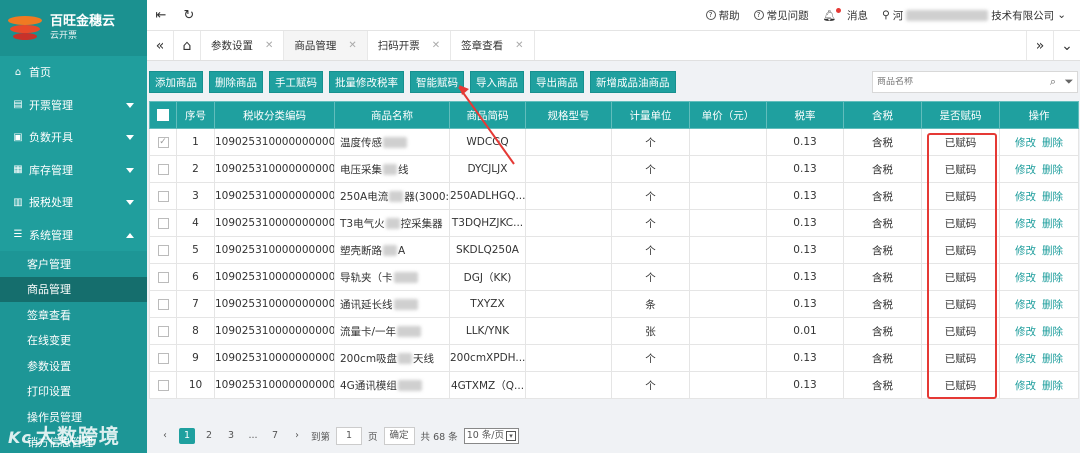 The width and height of the screenshot is (1080, 453). I want to click on submenu-item: 客户管理, so click(73, 264).